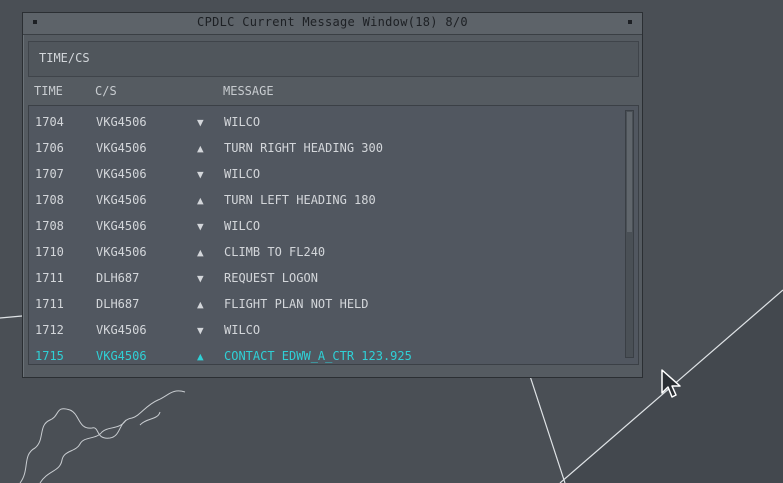 This screenshot has height=483, width=783. I want to click on message-row: 1711 DLH687 ▲ FLIGHT PLAN NOT HELD, so click(326, 305).